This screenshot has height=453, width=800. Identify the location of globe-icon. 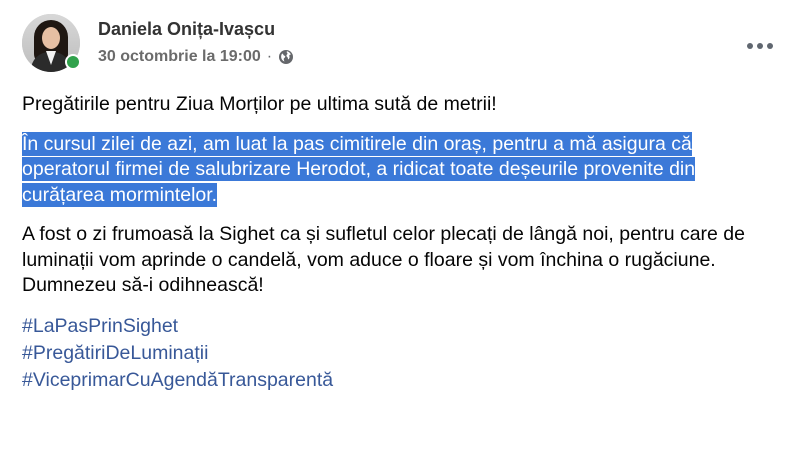
(286, 57).